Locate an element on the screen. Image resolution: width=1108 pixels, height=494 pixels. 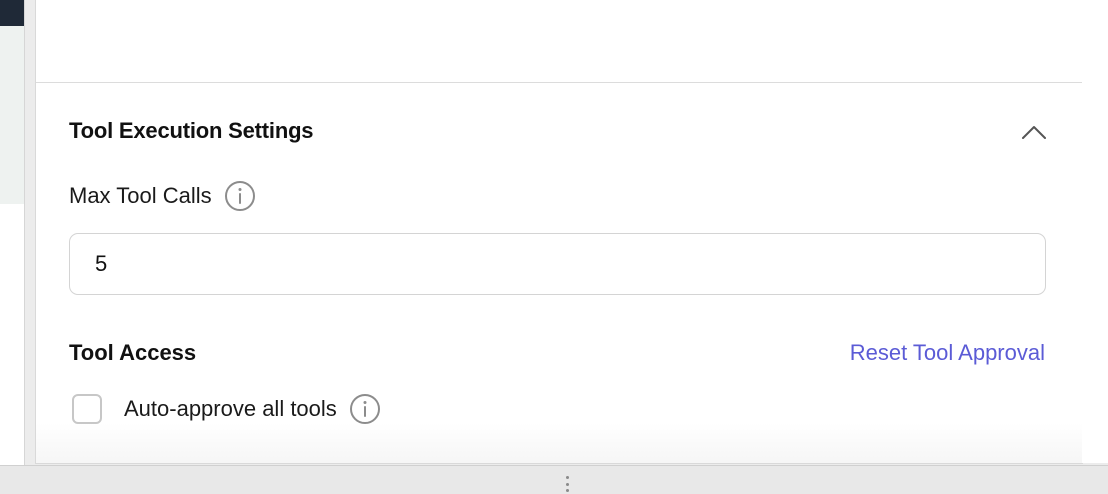
max-tool-calls-input is located at coordinates (557, 264).